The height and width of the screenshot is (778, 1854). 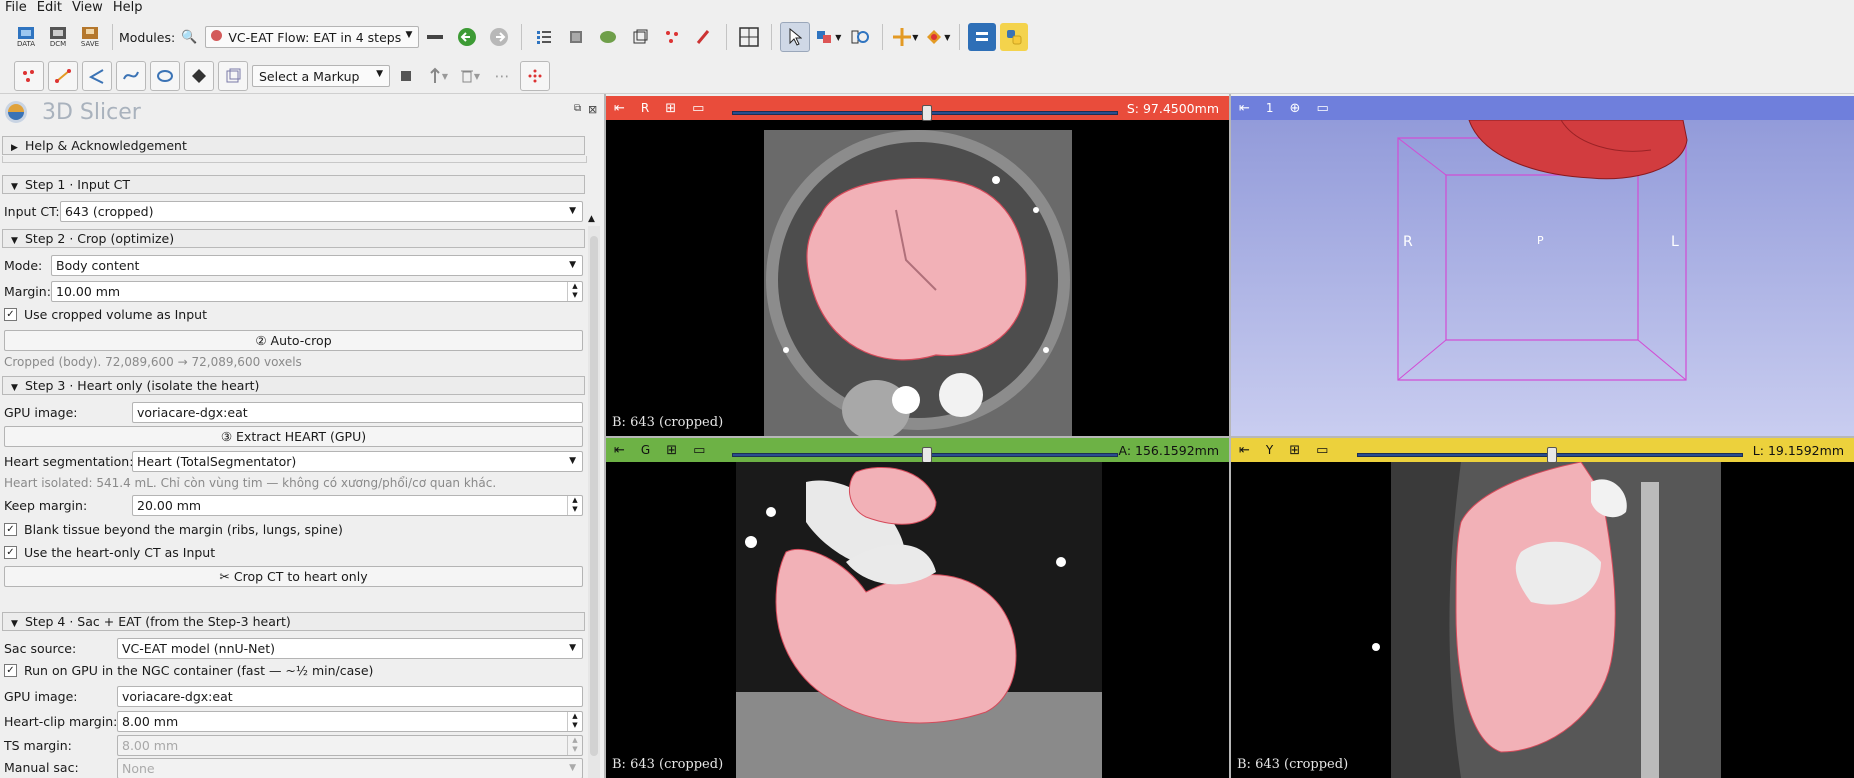 What do you see at coordinates (927, 113) in the screenshot?
I see `red-slice-knob` at bounding box center [927, 113].